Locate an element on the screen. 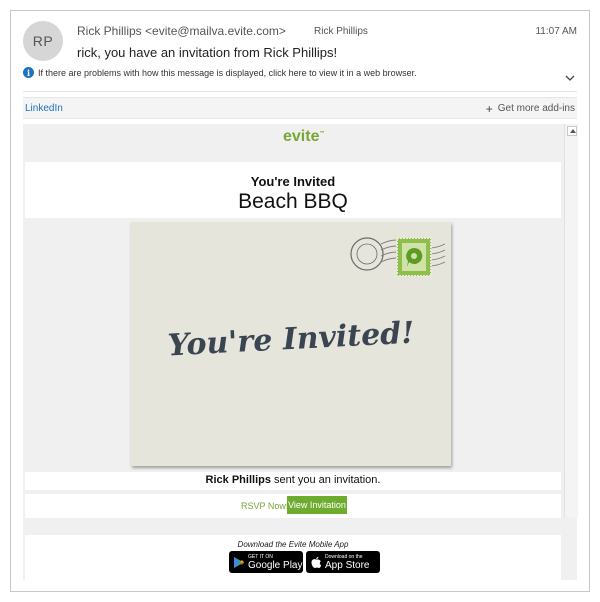  app-store-badge: Download on the App Store is located at coordinates (343, 562).